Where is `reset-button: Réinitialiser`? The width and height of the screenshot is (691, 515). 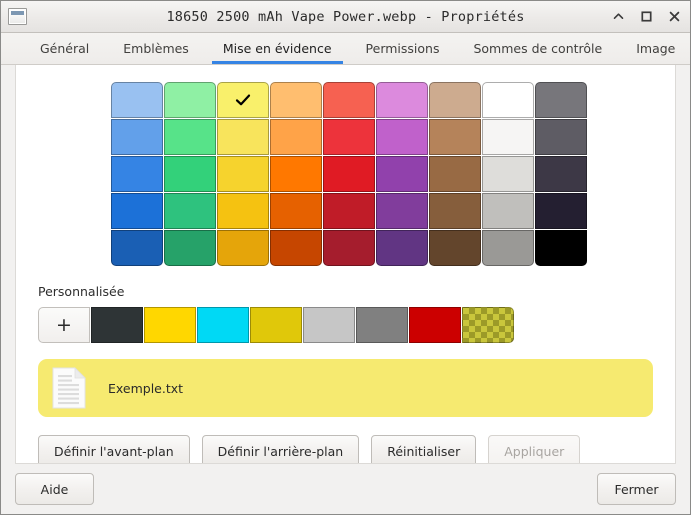
reset-button: Réinitialiser is located at coordinates (424, 449).